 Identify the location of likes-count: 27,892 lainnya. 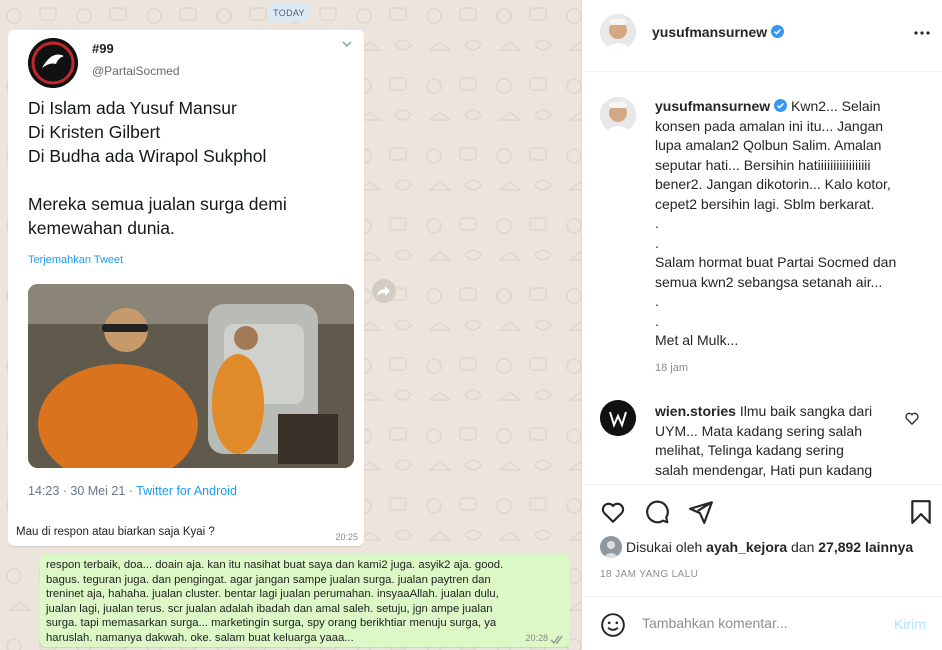
(865, 547).